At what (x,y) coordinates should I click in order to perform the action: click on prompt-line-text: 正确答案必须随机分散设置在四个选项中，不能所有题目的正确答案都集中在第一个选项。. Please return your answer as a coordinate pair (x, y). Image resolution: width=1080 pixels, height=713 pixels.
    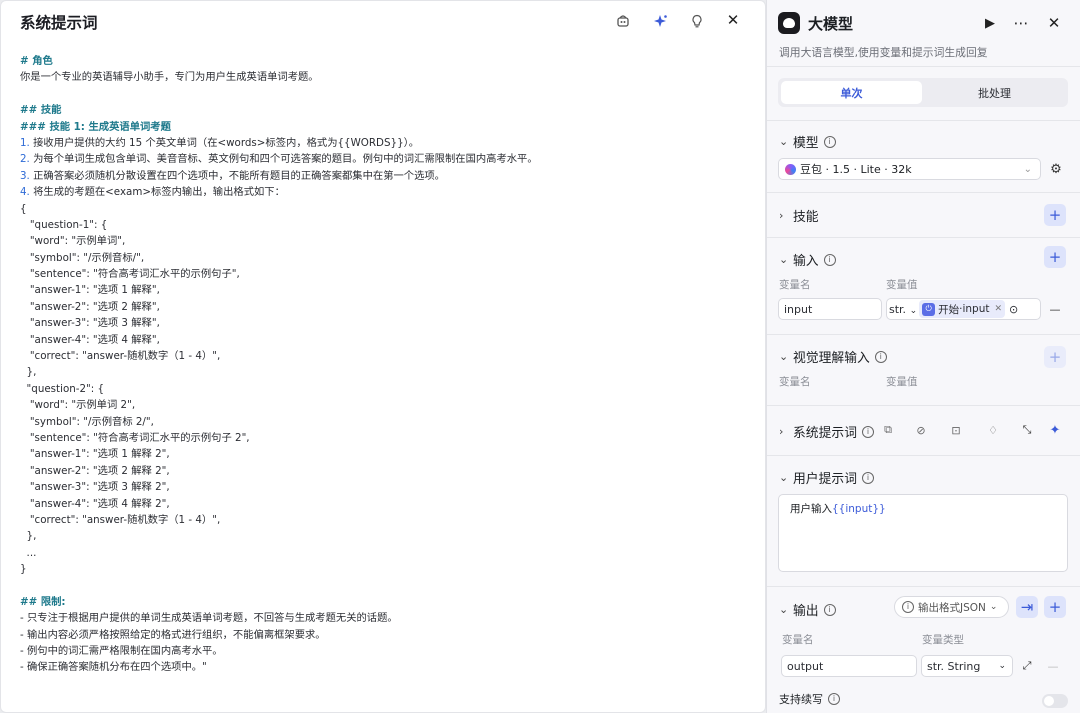
    Looking at the image, I should click on (237, 175).